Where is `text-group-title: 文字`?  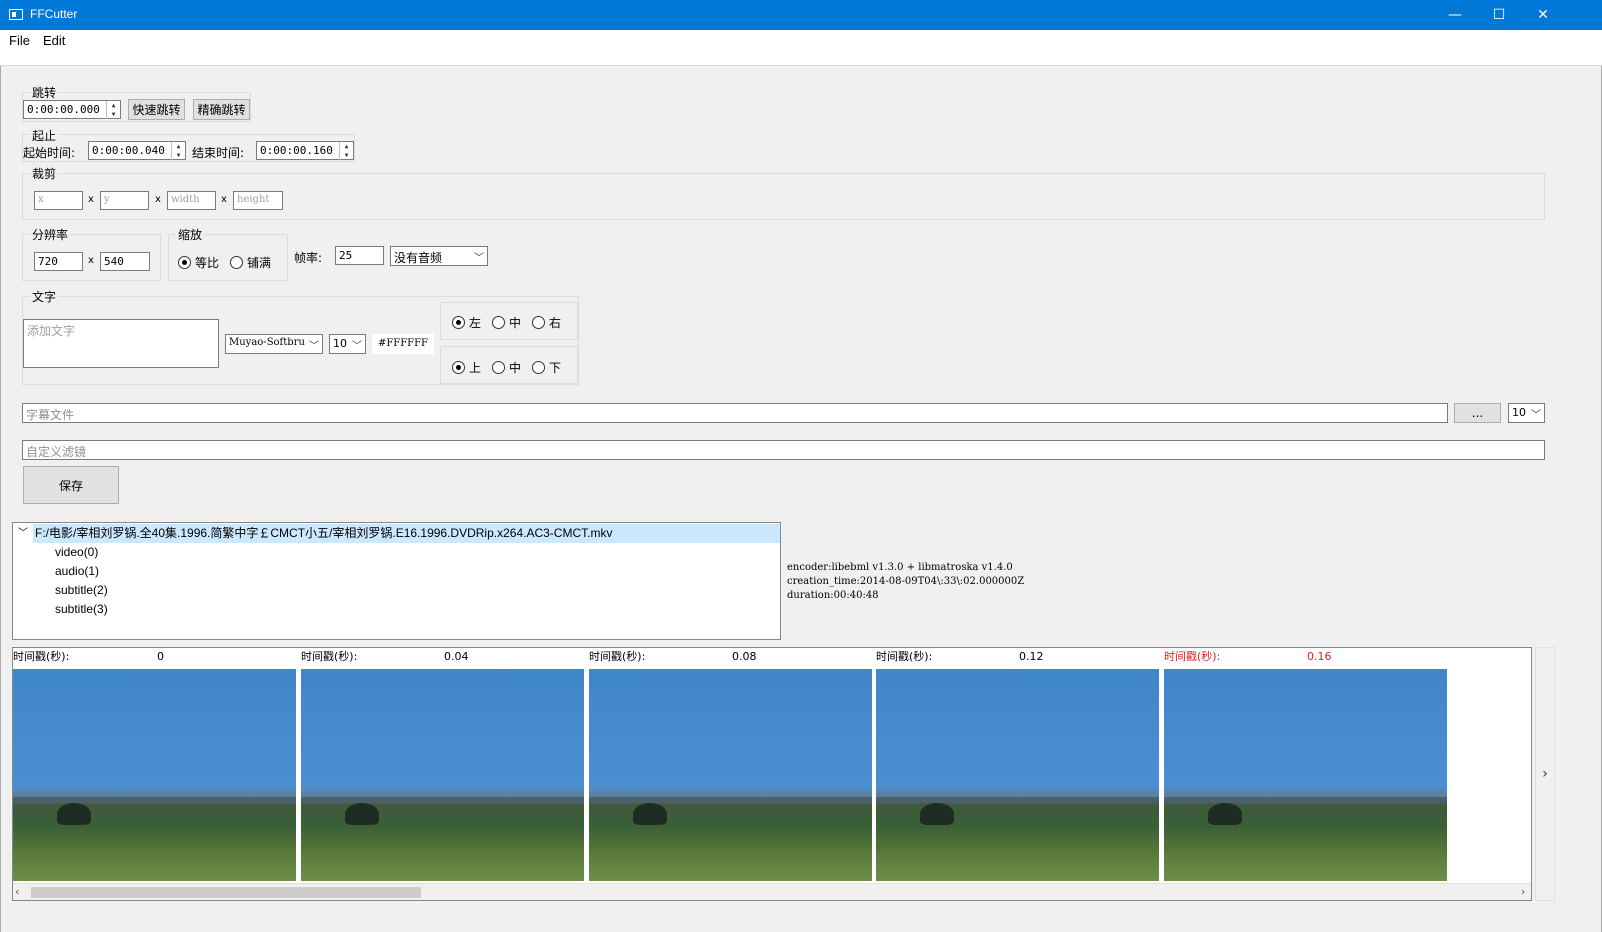 text-group-title: 文字 is located at coordinates (44, 296).